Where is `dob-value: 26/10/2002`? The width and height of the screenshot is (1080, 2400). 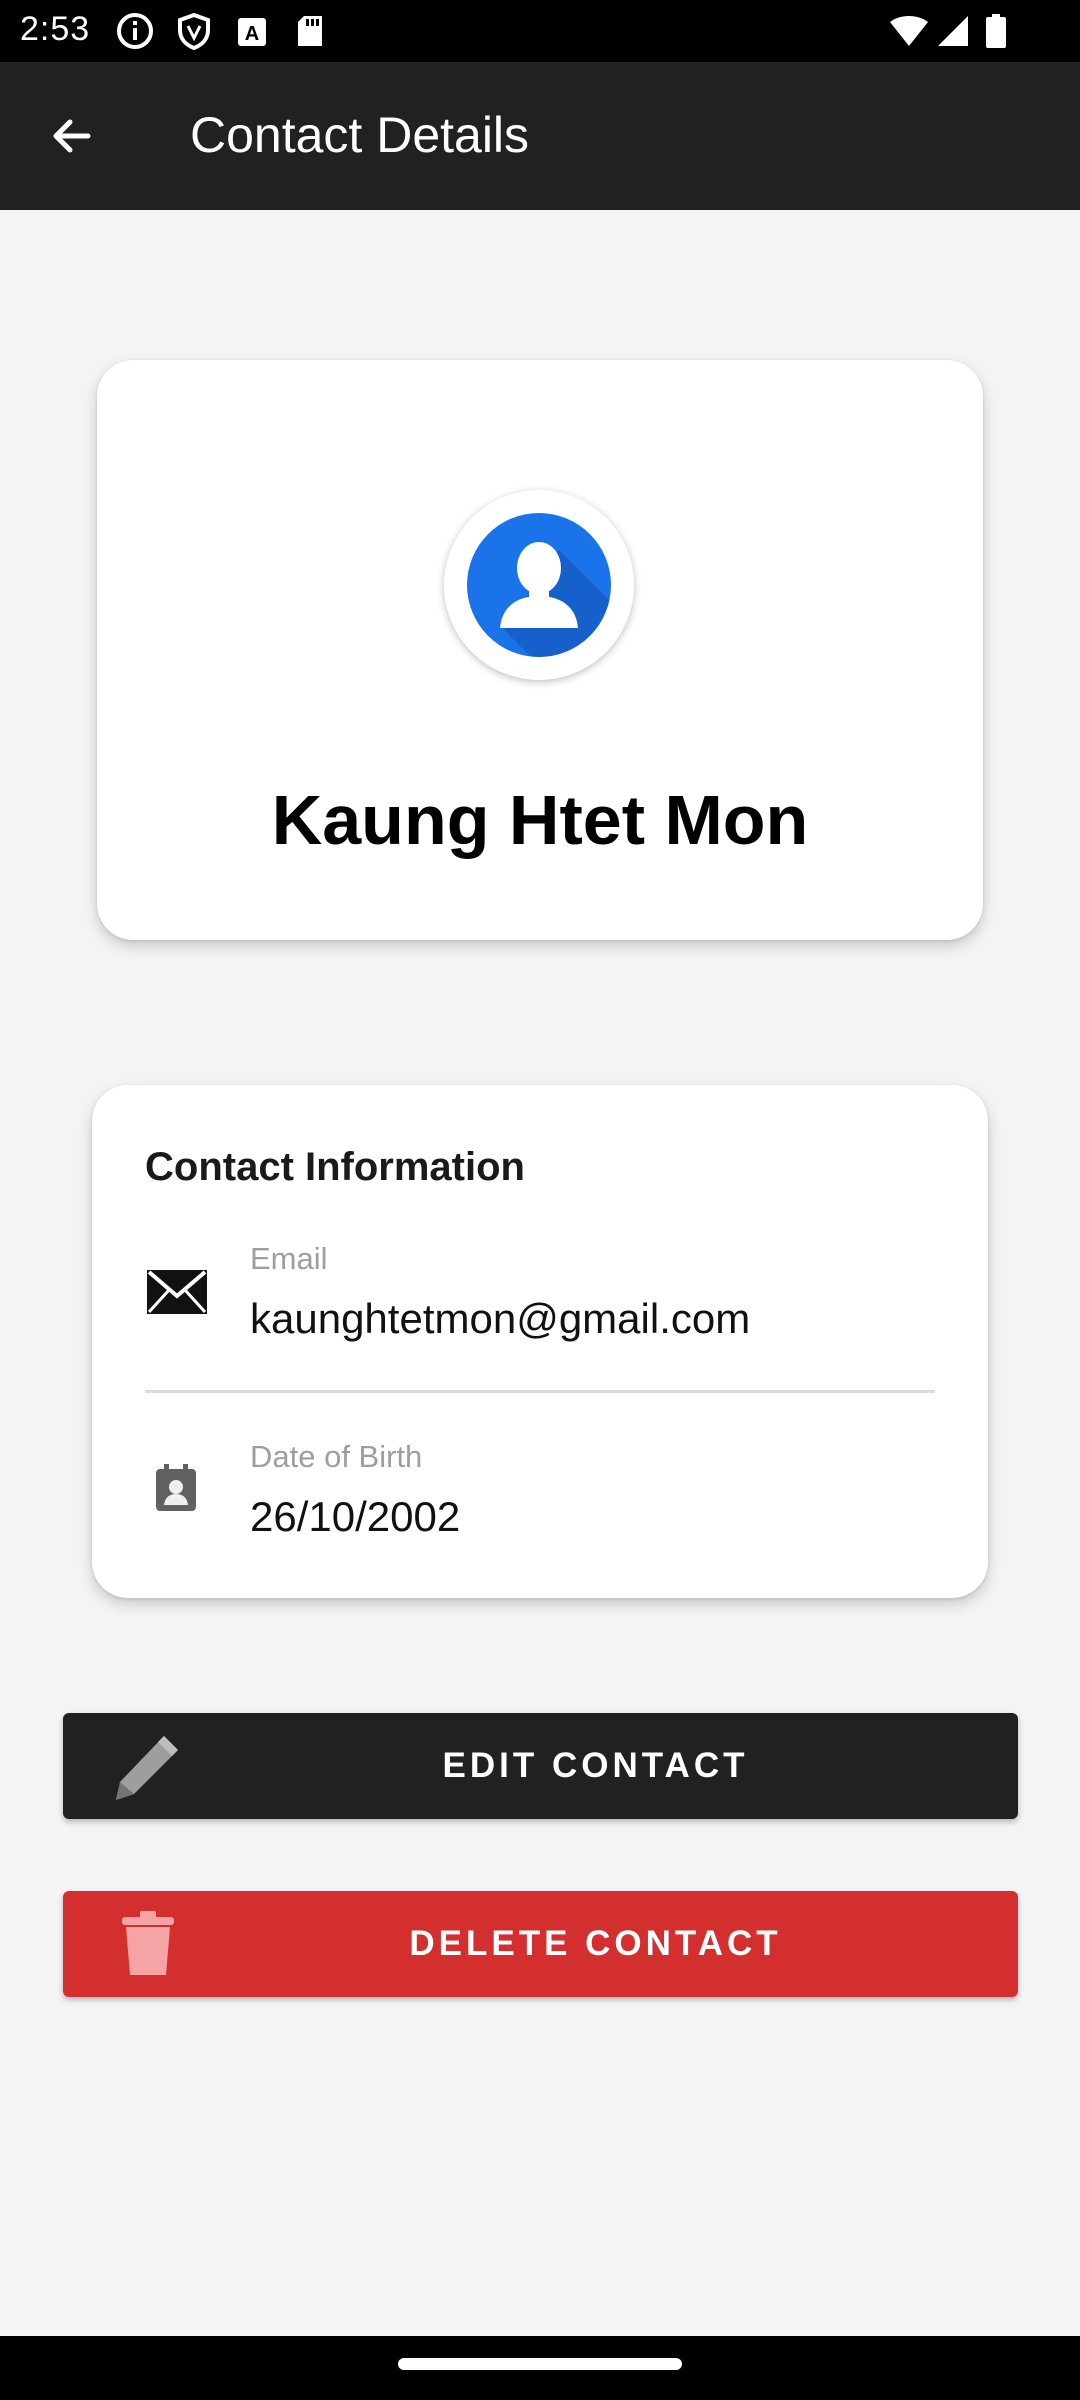
dob-value: 26/10/2002 is located at coordinates (355, 1516).